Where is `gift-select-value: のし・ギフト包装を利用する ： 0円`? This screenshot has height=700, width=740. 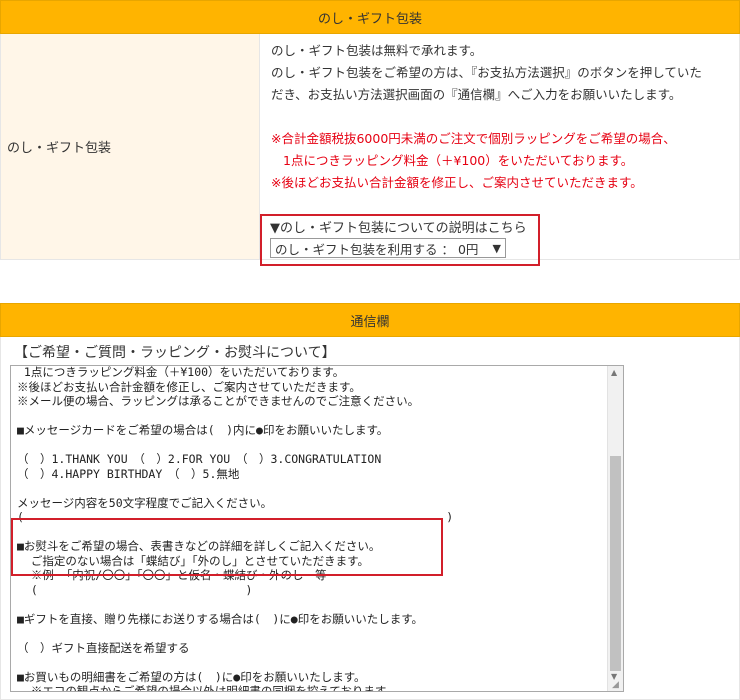
gift-select-value: のし・ギフト包装を利用する ： 0円 is located at coordinates (377, 249).